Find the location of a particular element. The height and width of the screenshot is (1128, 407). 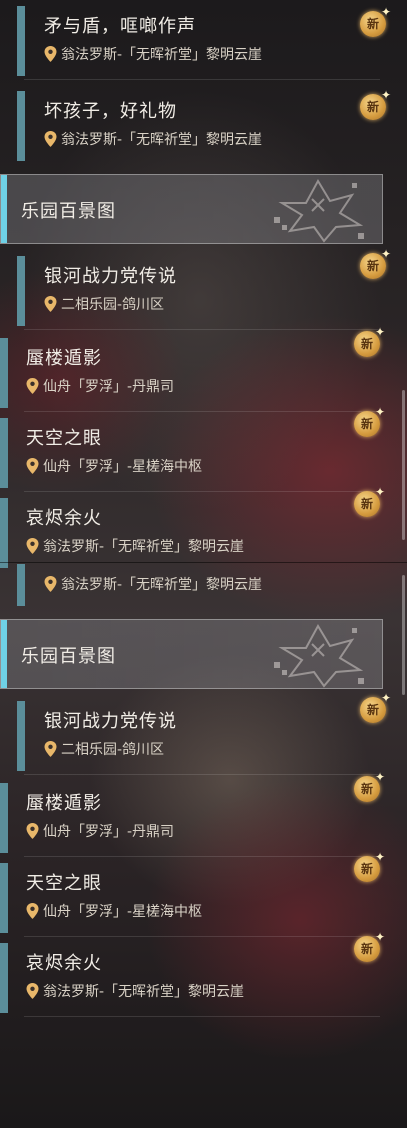

quest-title: 矛与盾，哐啷作声 is located at coordinates (120, 26).